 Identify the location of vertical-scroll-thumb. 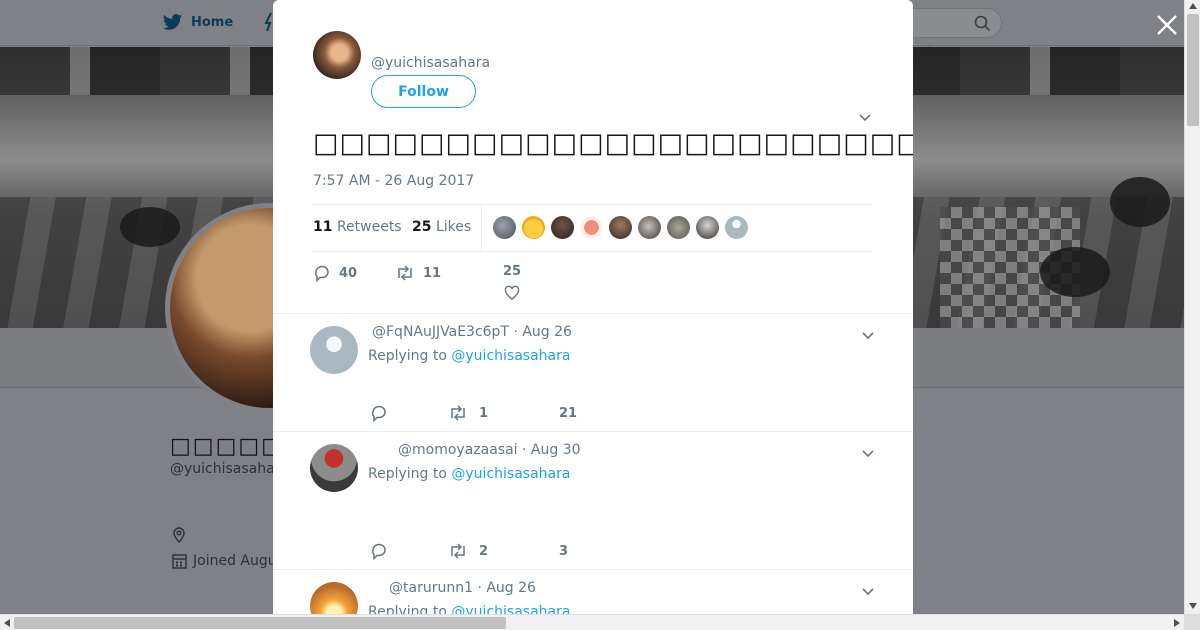
(1193, 70).